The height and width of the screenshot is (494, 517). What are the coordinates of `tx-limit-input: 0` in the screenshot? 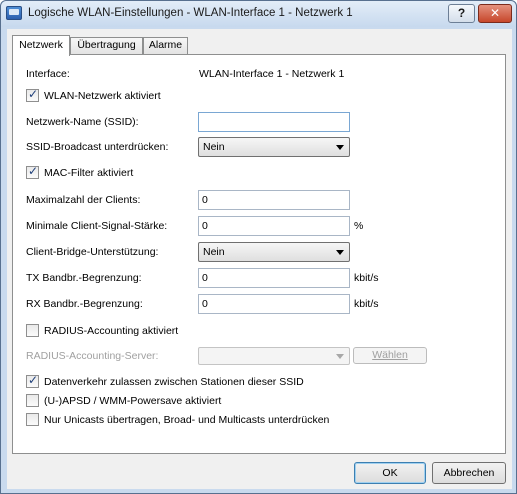 It's located at (274, 278).